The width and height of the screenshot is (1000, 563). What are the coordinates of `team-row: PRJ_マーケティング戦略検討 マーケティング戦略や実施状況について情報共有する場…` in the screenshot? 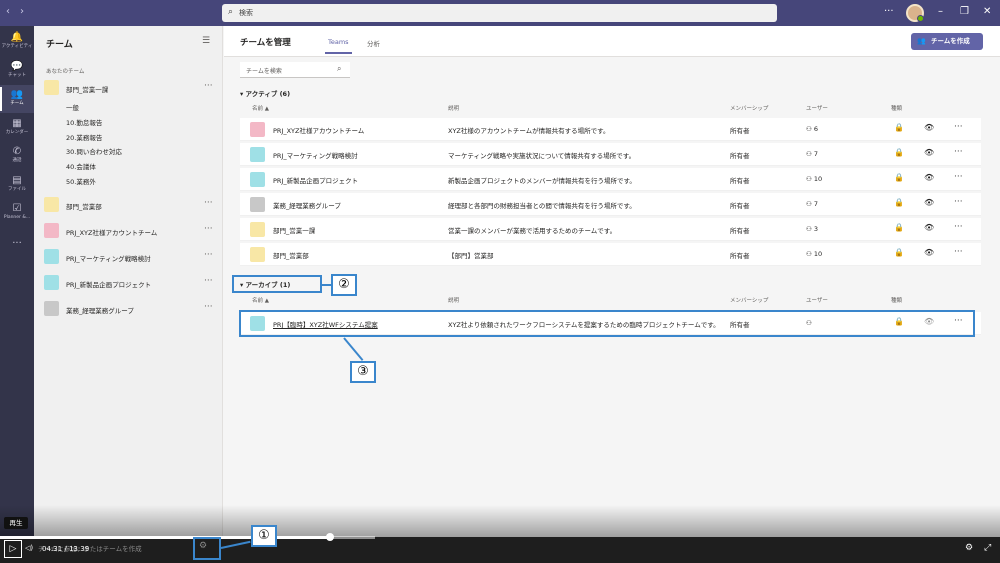 It's located at (610, 154).